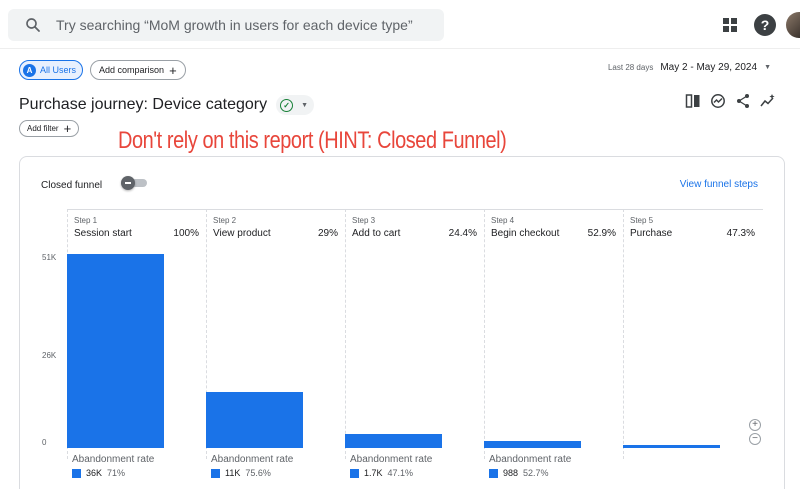  I want to click on abandonment-percent: 52.7%, so click(536, 473).